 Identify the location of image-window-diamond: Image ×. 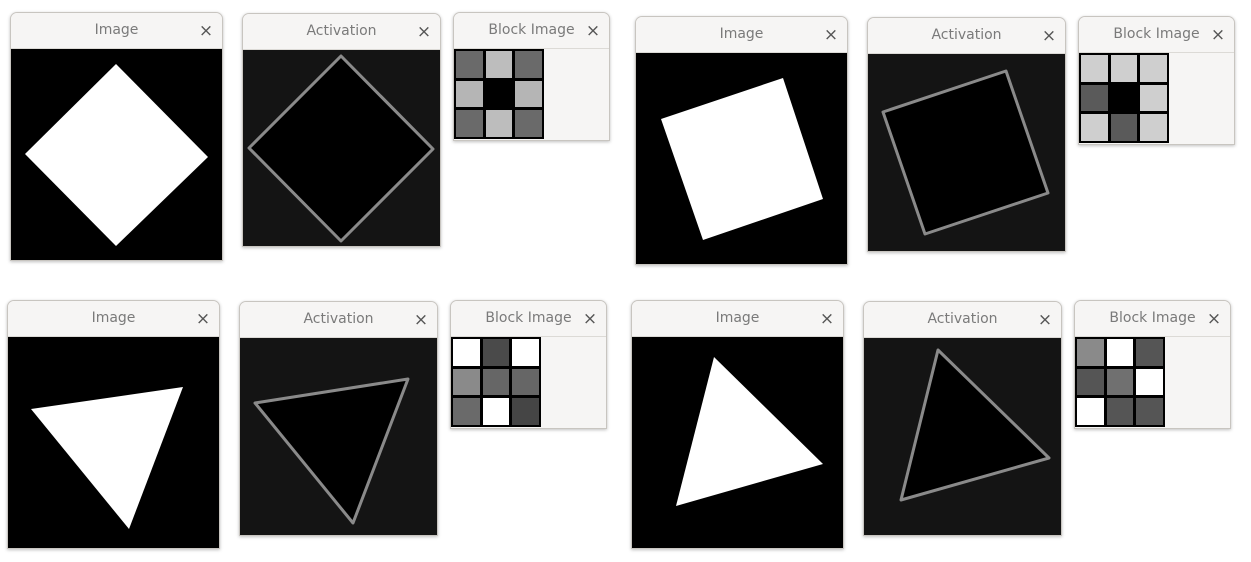
(116, 136).